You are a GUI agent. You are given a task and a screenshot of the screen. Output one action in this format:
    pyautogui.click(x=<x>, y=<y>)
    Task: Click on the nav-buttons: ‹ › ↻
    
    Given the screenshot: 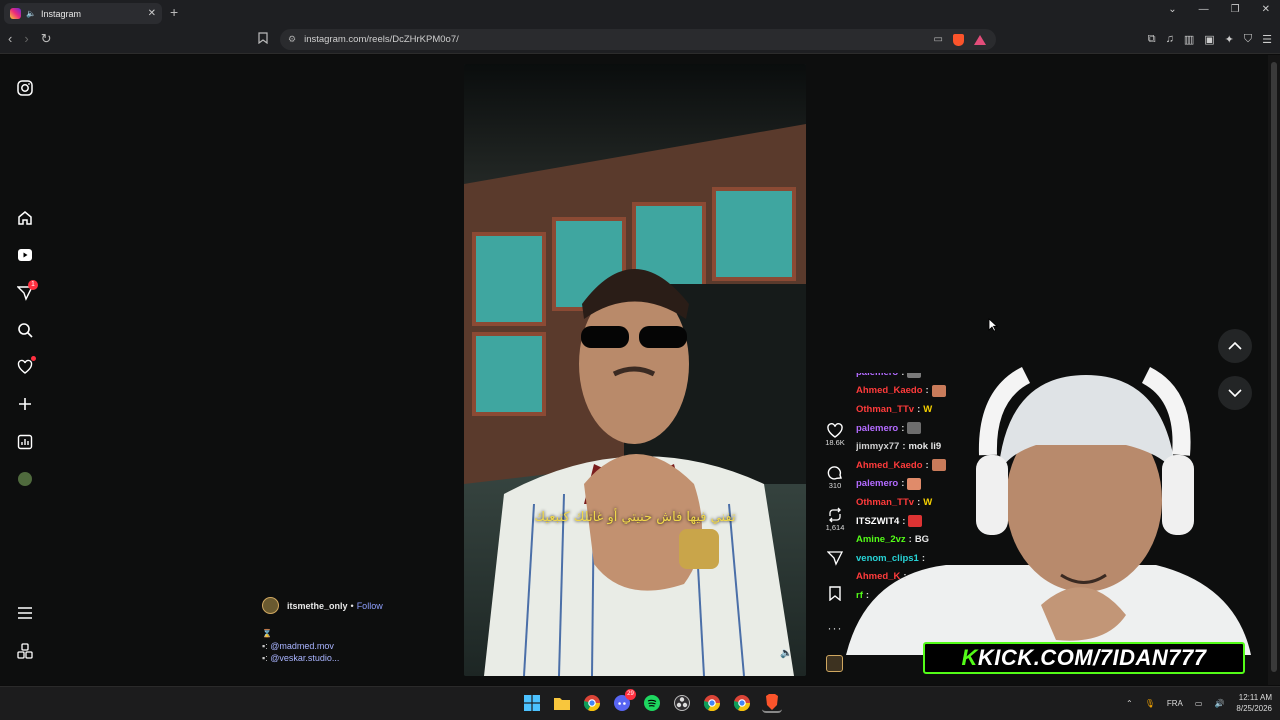 What is the action you would take?
    pyautogui.click(x=30, y=39)
    